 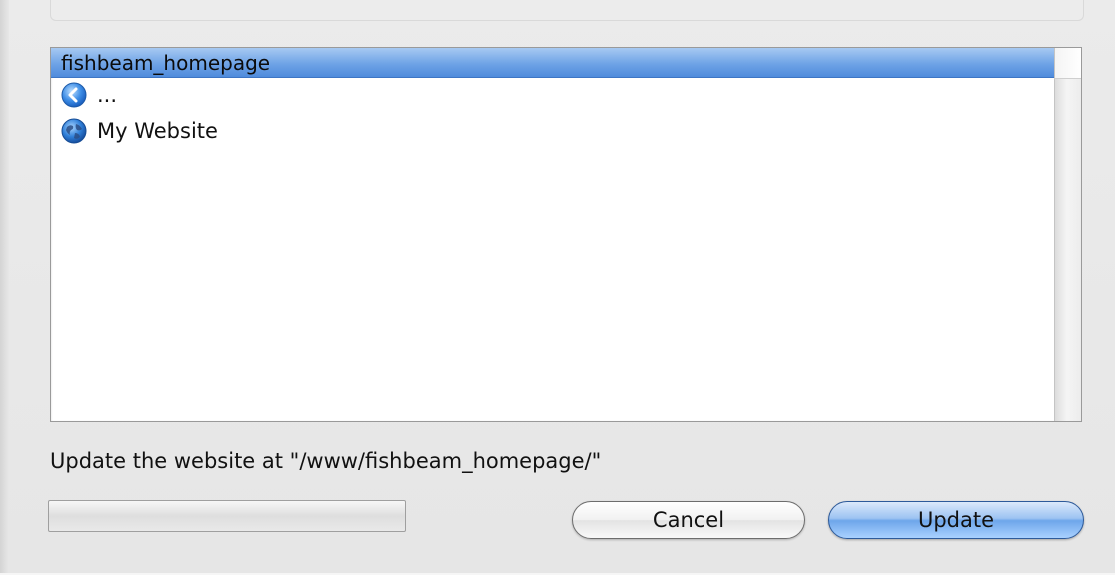 What do you see at coordinates (567, 10) in the screenshot?
I see `top-panel` at bounding box center [567, 10].